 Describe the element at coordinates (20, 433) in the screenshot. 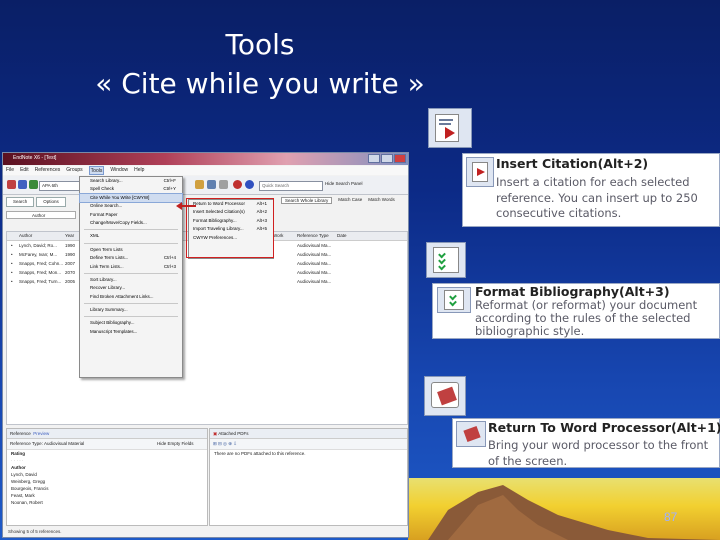

I see `tab-reference: Reference` at that location.